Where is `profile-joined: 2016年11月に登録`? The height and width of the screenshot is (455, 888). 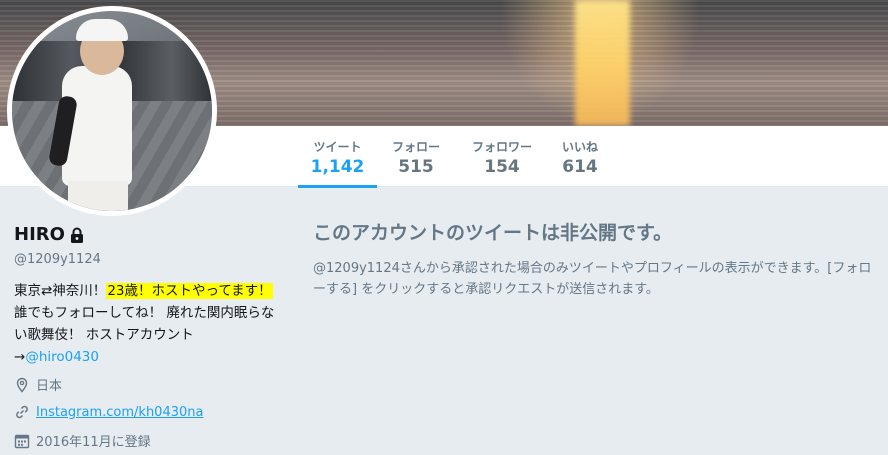
profile-joined: 2016年11月に登録 is located at coordinates (82, 440).